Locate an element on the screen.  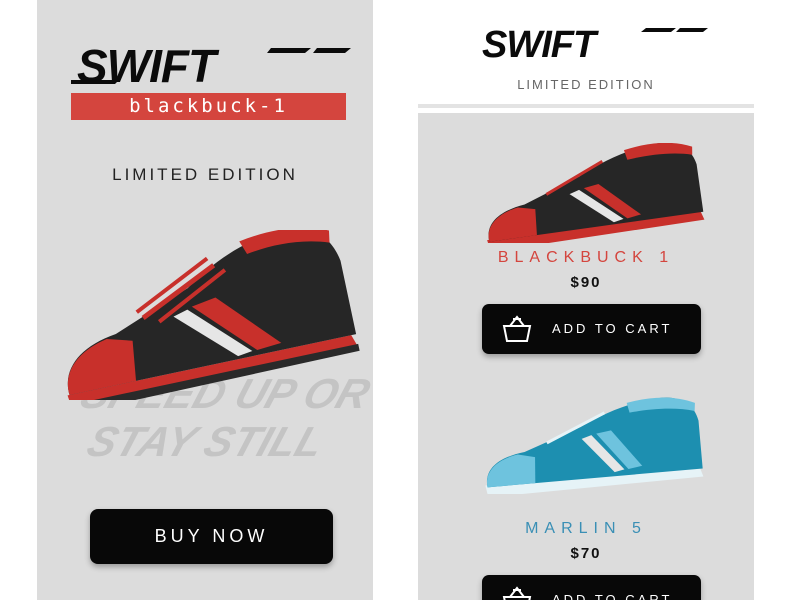
header-divider is located at coordinates (586, 106).